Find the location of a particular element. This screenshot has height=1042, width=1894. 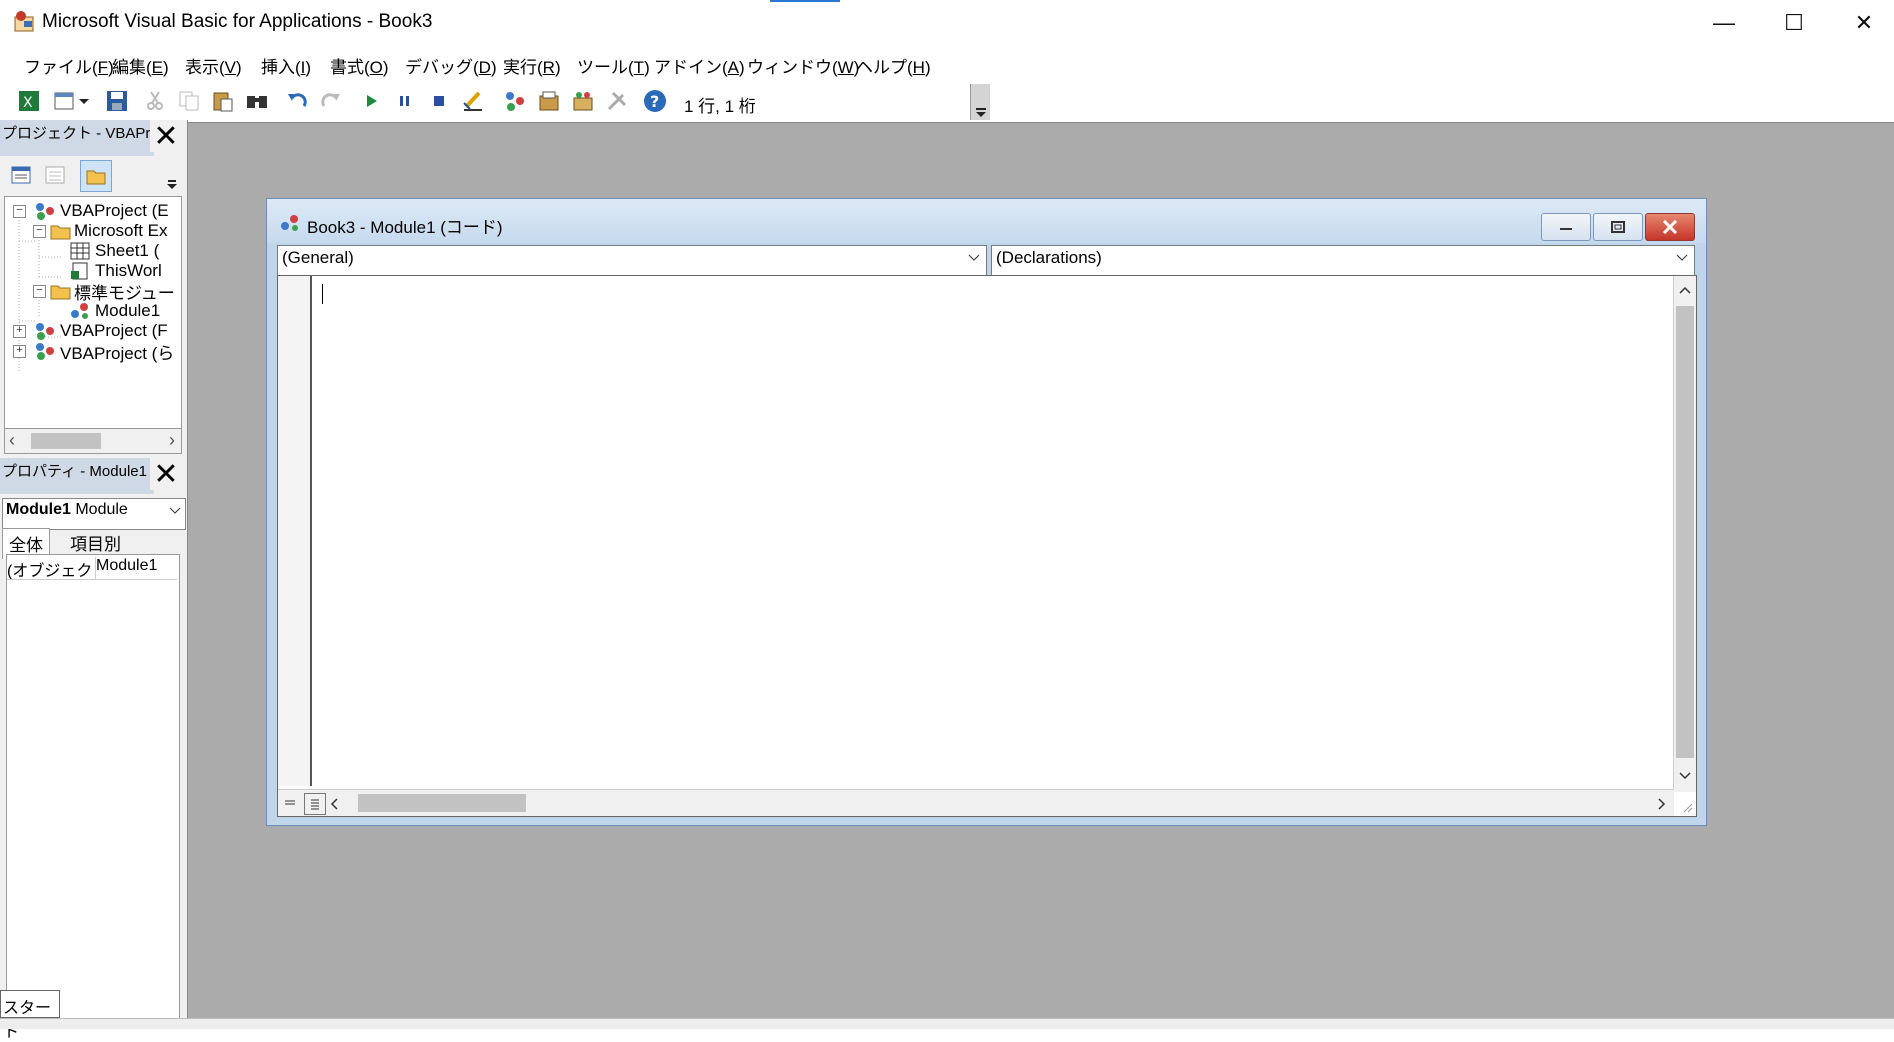

copy-icon is located at coordinates (189, 101).